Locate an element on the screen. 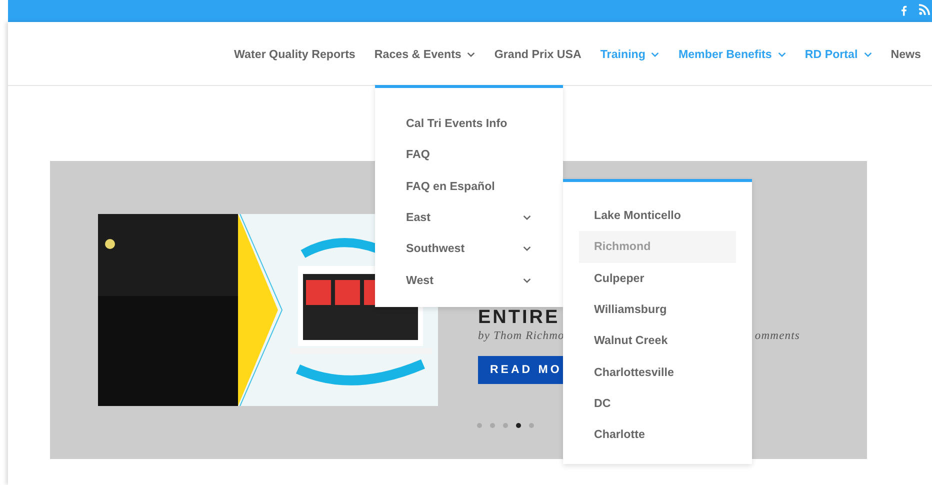  menu-item: Walnut Creek is located at coordinates (657, 340).